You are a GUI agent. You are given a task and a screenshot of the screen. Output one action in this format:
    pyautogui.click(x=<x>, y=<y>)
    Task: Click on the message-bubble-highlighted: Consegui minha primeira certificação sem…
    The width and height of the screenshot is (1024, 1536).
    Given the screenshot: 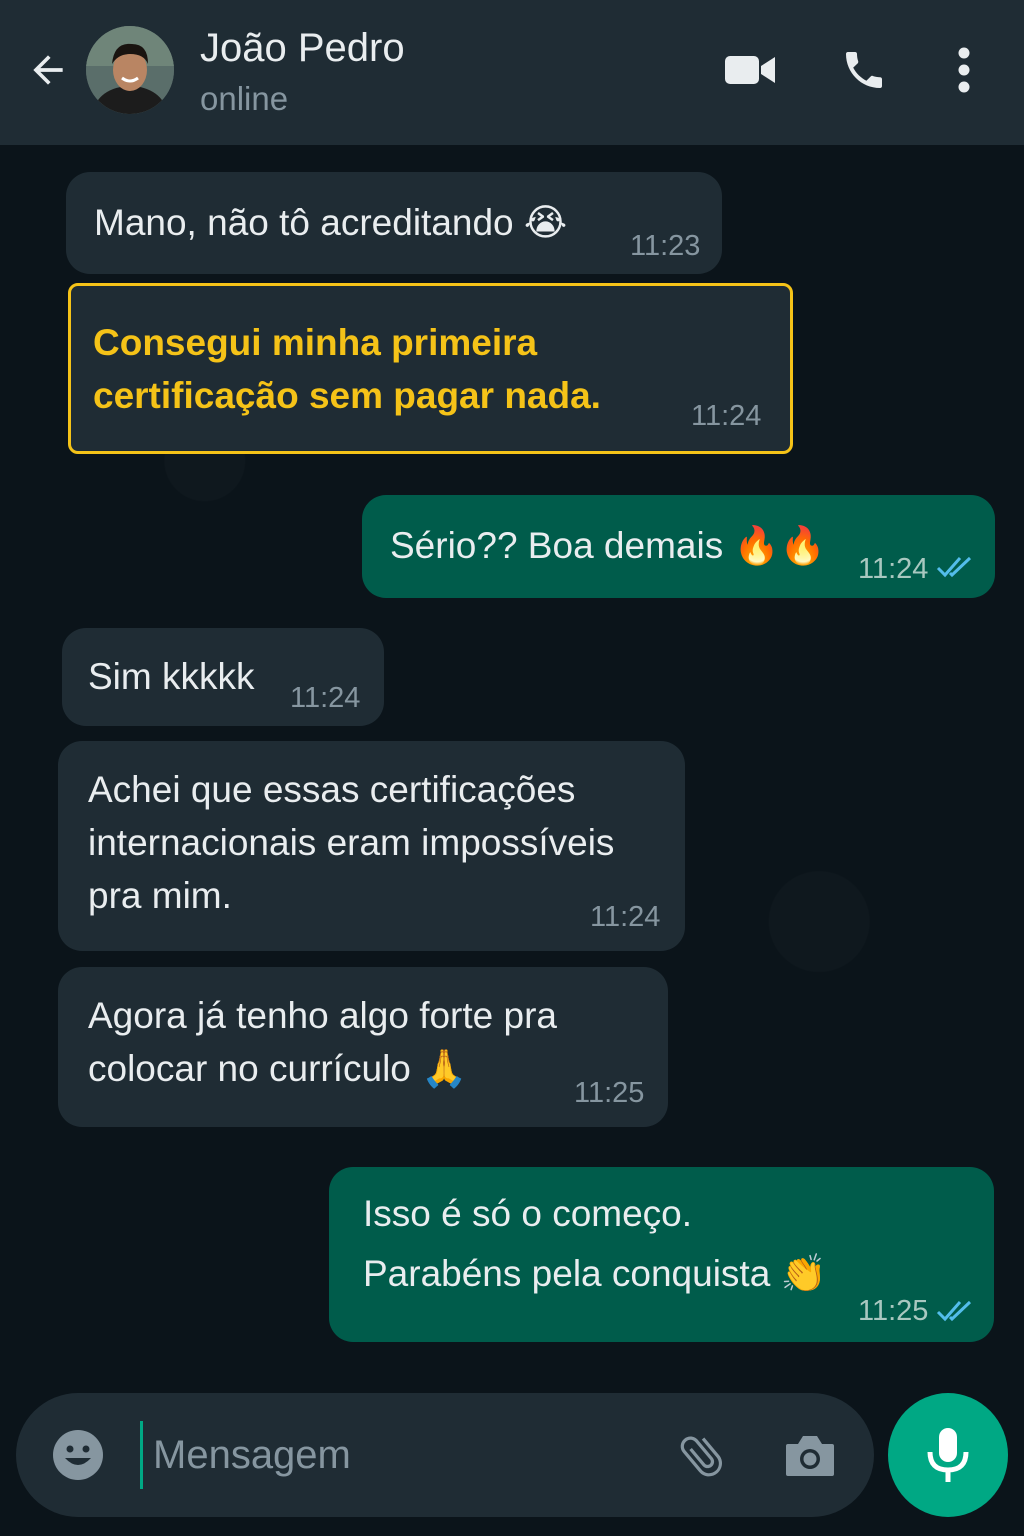 What is the action you would take?
    pyautogui.click(x=430, y=368)
    